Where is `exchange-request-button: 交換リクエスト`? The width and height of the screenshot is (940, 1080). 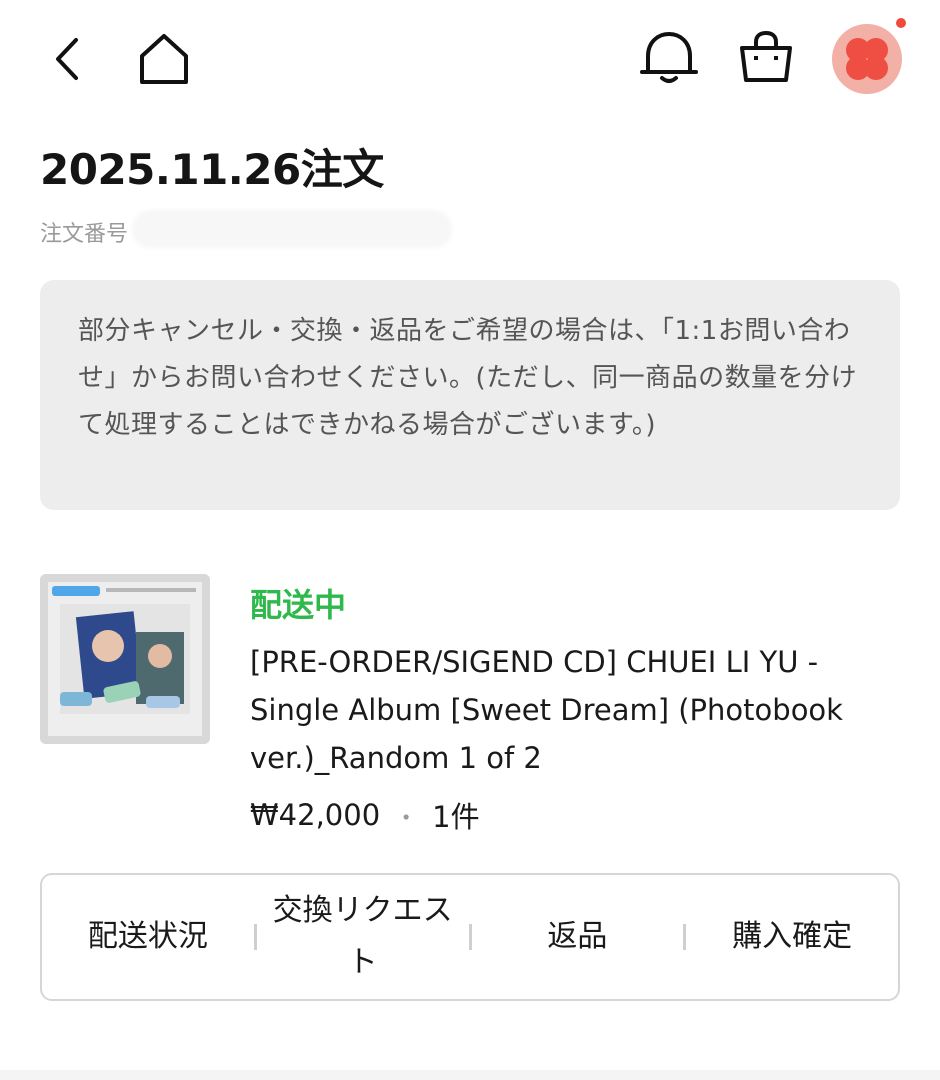 exchange-request-button: 交換リクエスト is located at coordinates (363, 937).